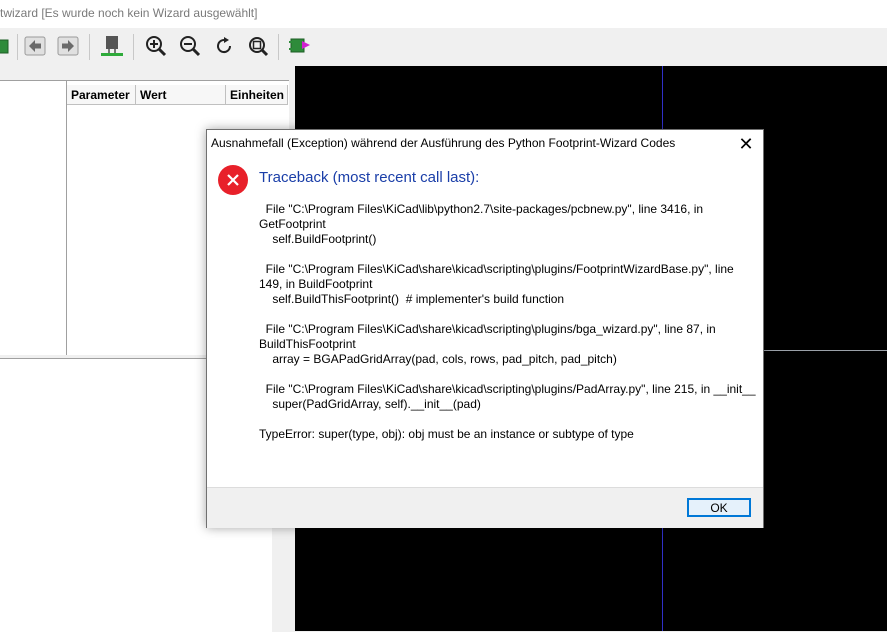 This screenshot has width=887, height=632. Describe the element at coordinates (258, 46) in the screenshot. I see `zoom-fit-icon` at that location.